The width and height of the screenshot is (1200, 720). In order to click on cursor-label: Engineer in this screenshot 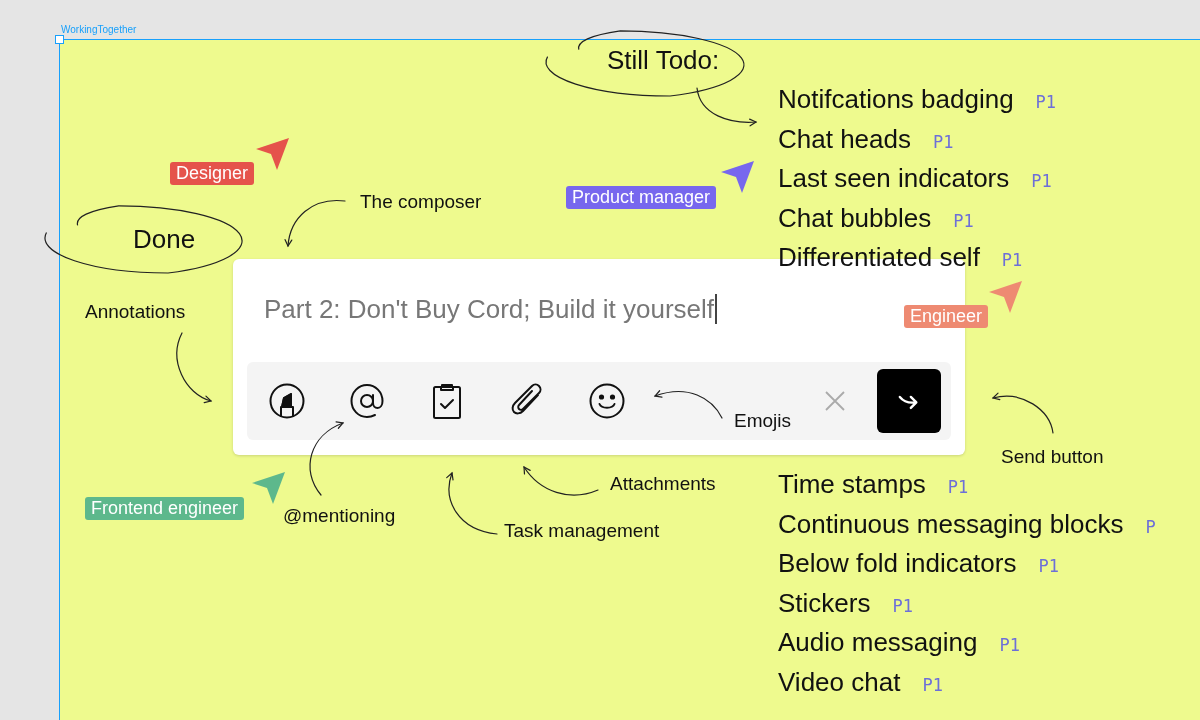, I will do `click(946, 316)`.